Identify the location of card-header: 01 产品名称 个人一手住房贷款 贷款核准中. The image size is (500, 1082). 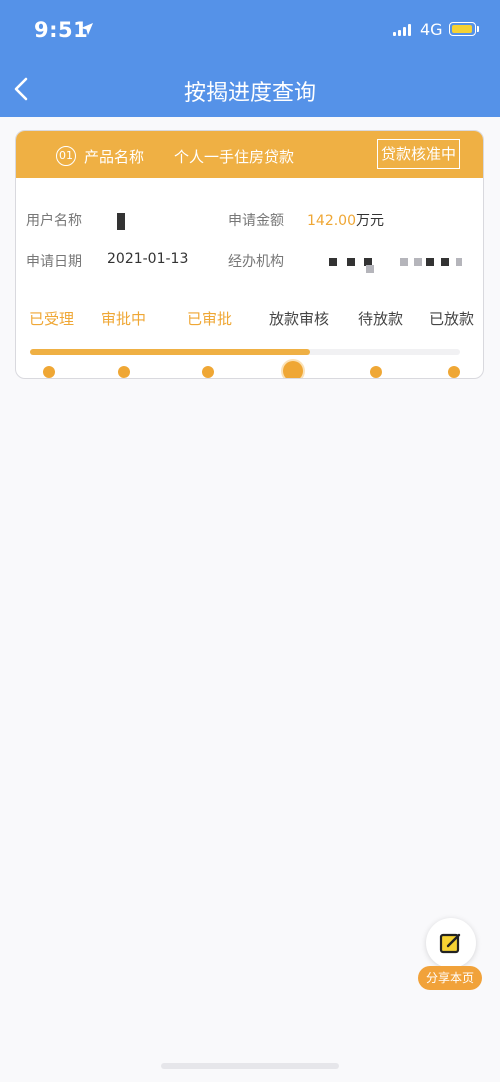
(249, 154).